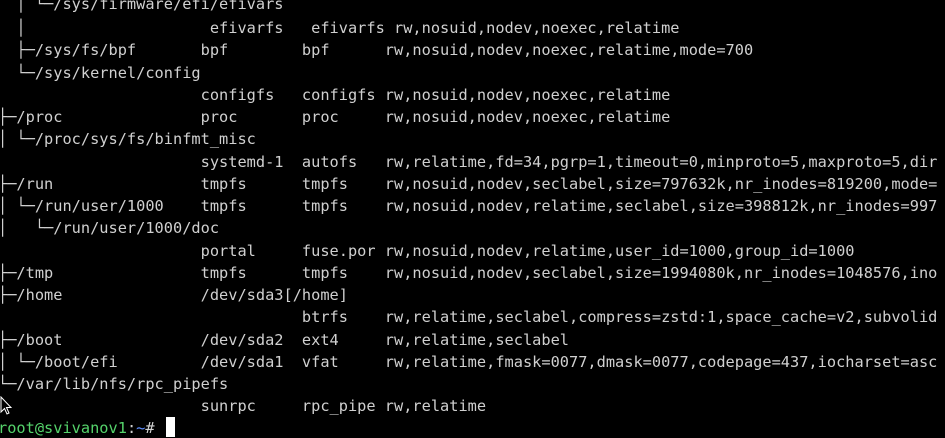 Image resolution: width=945 pixels, height=438 pixels. What do you see at coordinates (63, 428) in the screenshot?
I see `prompt-user-host: root@svivanov1` at bounding box center [63, 428].